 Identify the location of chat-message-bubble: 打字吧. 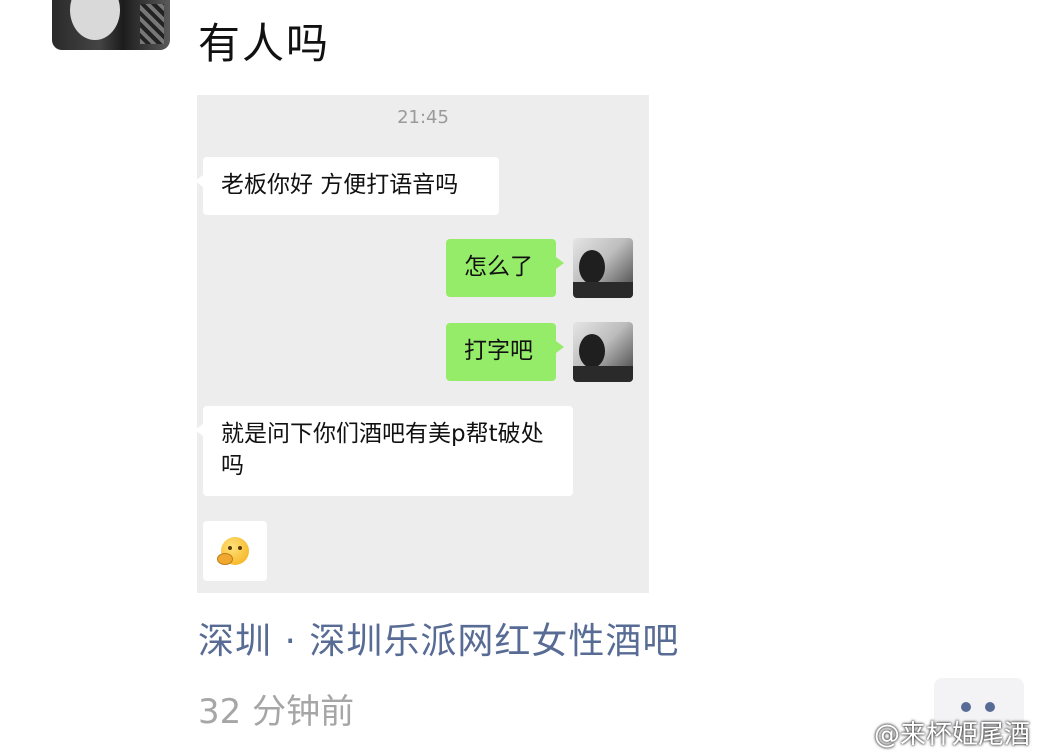
(505, 352).